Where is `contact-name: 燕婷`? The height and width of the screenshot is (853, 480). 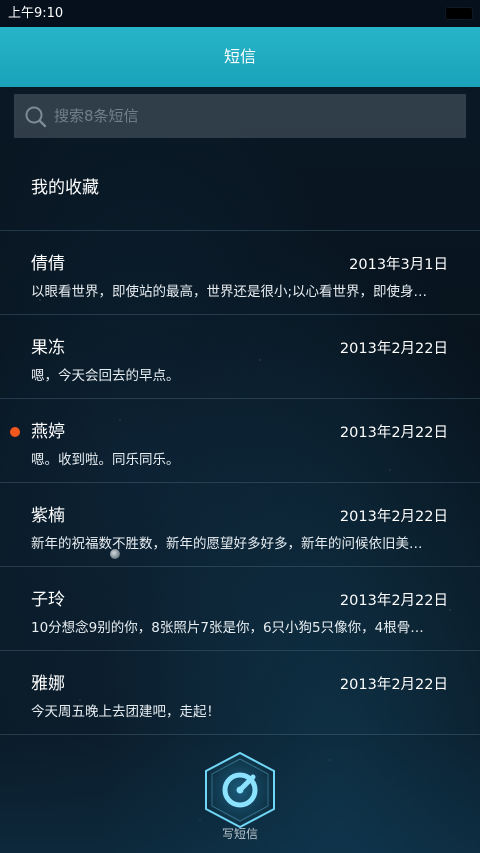
contact-name: 燕婷 is located at coordinates (48, 432).